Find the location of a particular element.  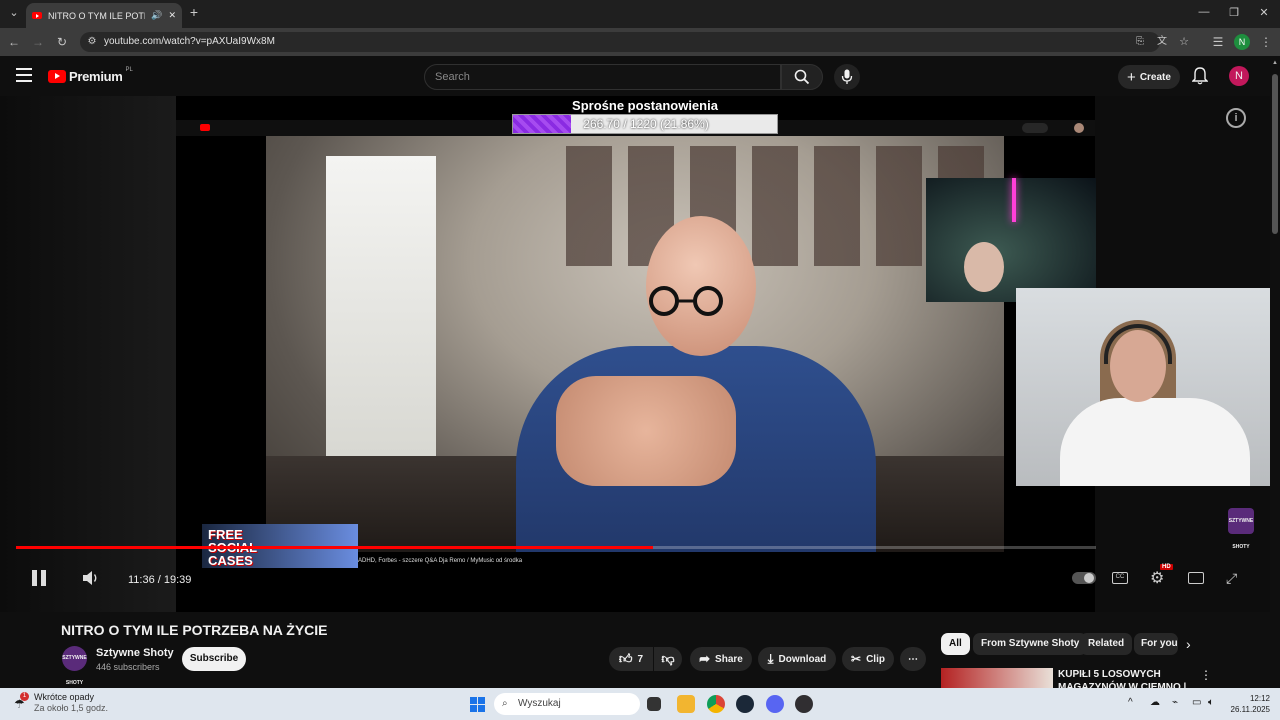

task-view-icon is located at coordinates (654, 704).